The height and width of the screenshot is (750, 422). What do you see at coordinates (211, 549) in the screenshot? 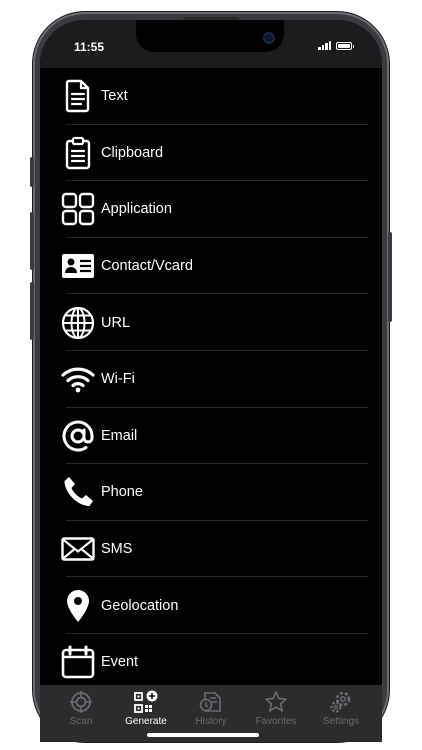
I see `list-item-sms: SMS` at bounding box center [211, 549].